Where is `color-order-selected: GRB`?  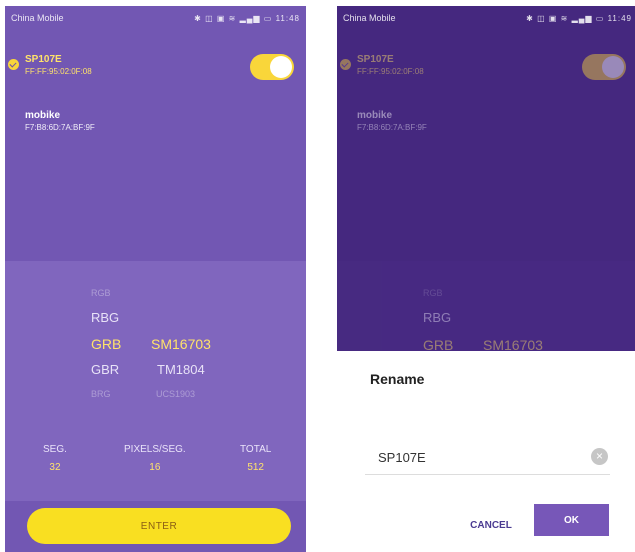
color-order-selected: GRB is located at coordinates (106, 344).